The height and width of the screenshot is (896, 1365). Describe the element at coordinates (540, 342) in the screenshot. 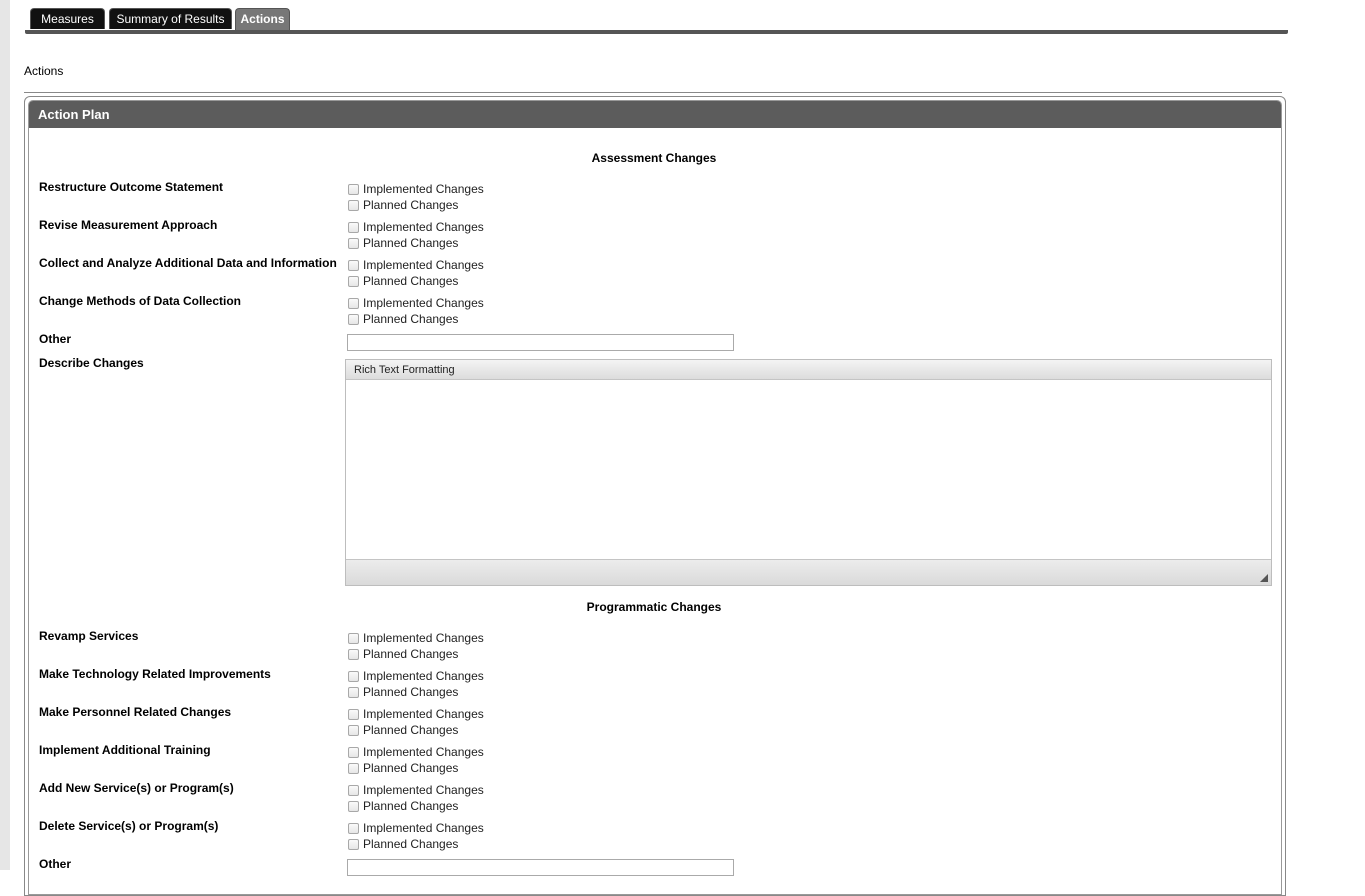

I see `assessment-other-input` at that location.